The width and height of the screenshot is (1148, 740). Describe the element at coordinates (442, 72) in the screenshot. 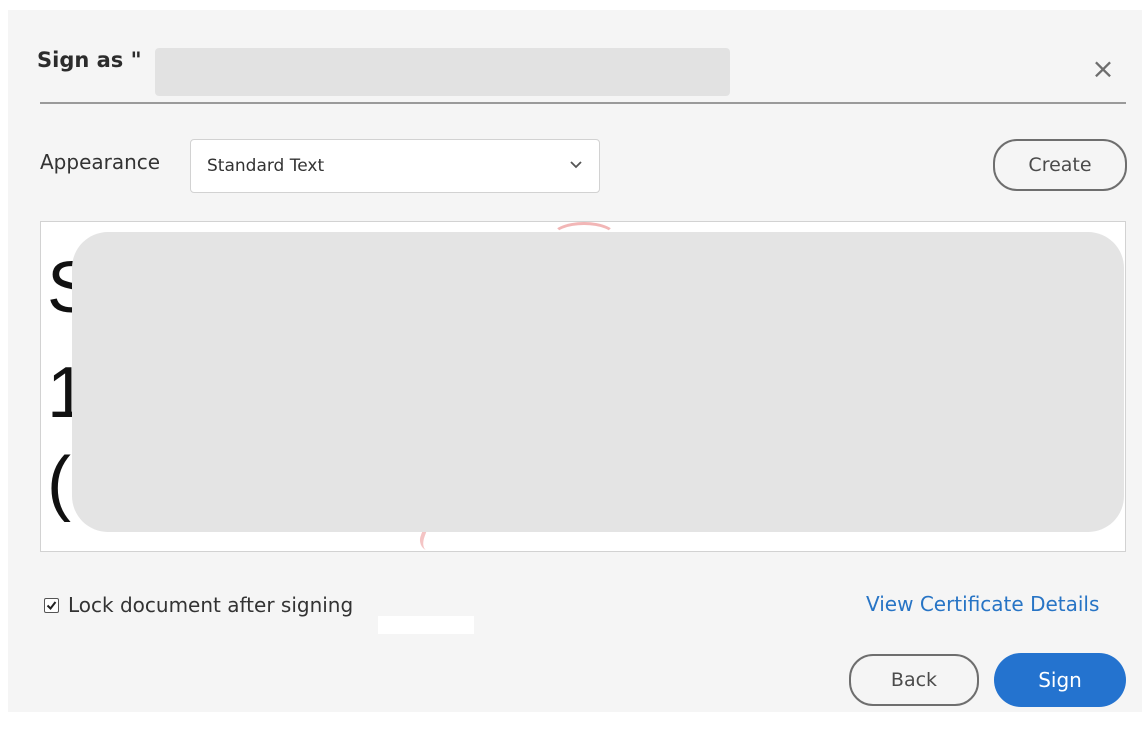

I see `redacted-signer-name` at that location.